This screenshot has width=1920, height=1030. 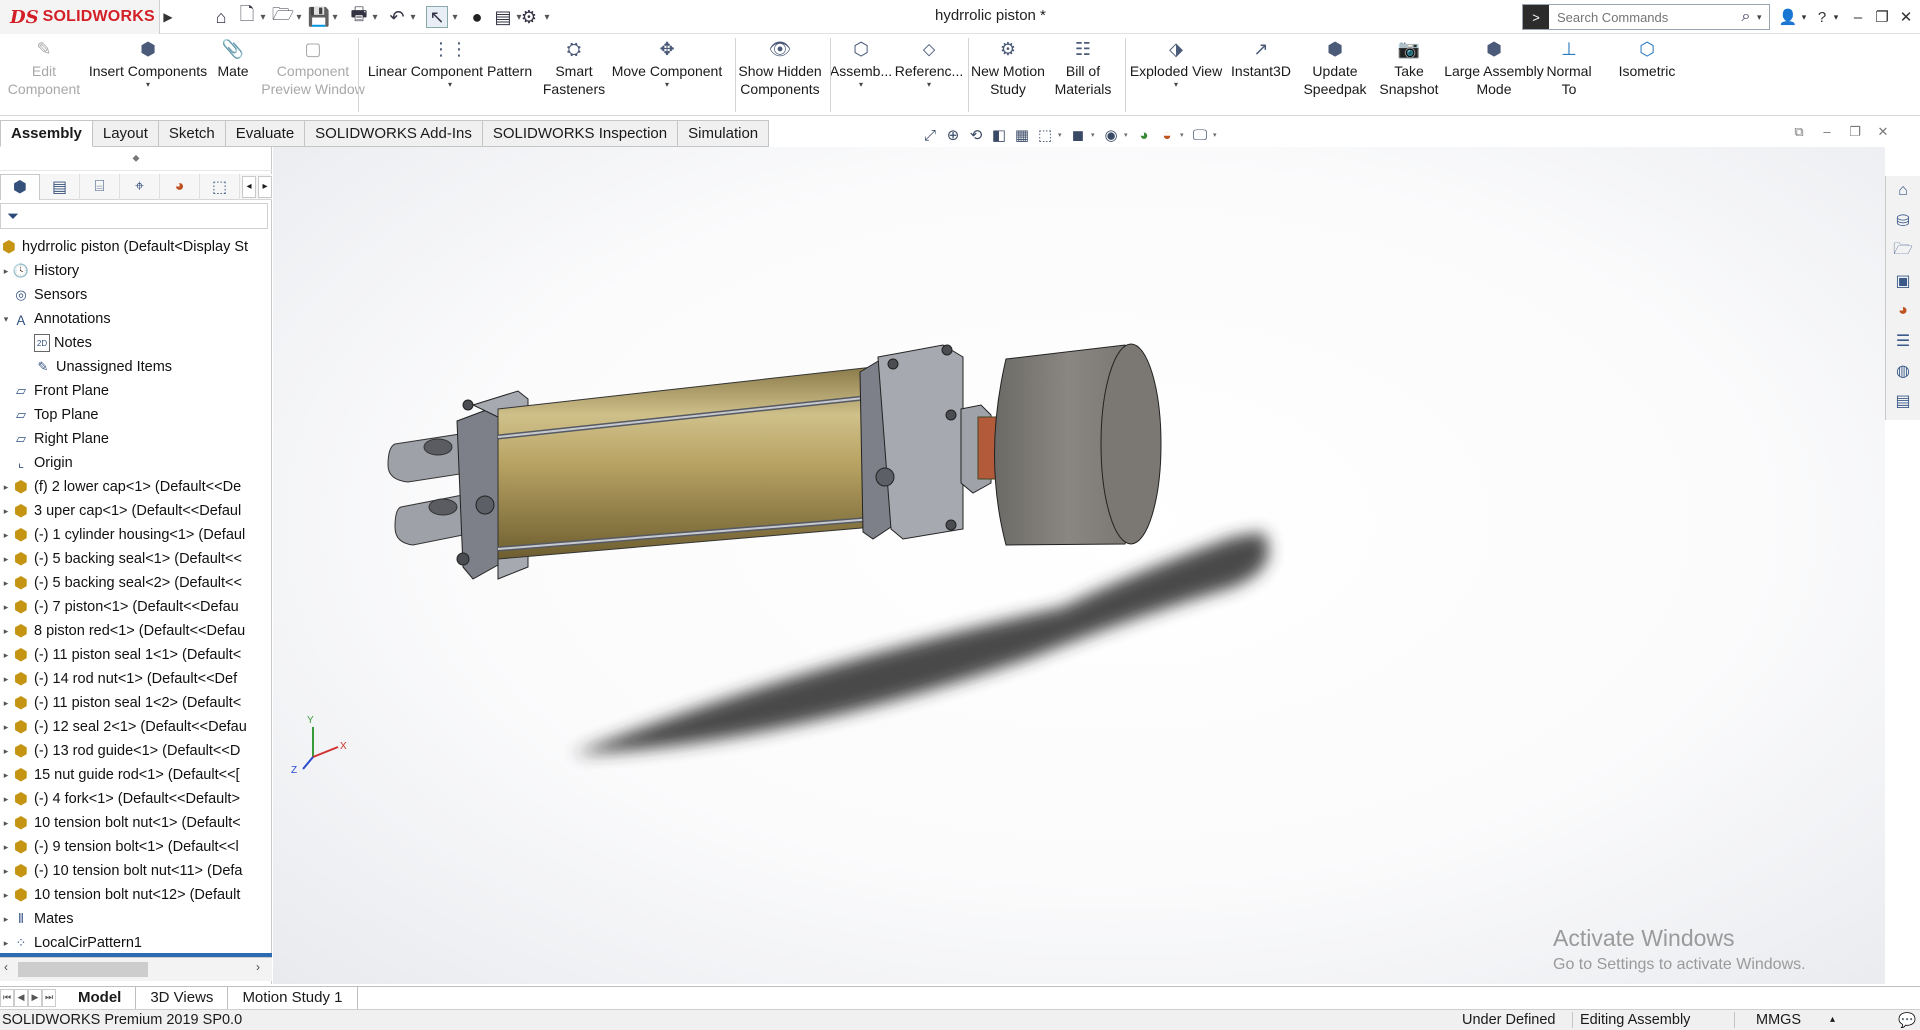 What do you see at coordinates (299, 17) in the screenshot?
I see `open-dropdown-arrow: ▾` at bounding box center [299, 17].